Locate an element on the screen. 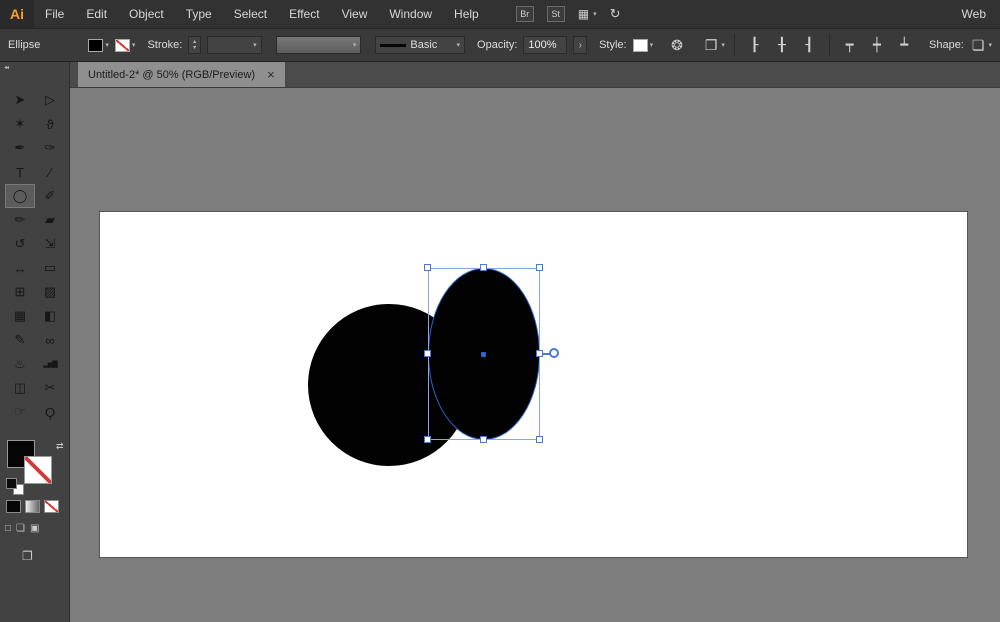  fill-stroke-indicator: ⇄ is located at coordinates (35, 468).